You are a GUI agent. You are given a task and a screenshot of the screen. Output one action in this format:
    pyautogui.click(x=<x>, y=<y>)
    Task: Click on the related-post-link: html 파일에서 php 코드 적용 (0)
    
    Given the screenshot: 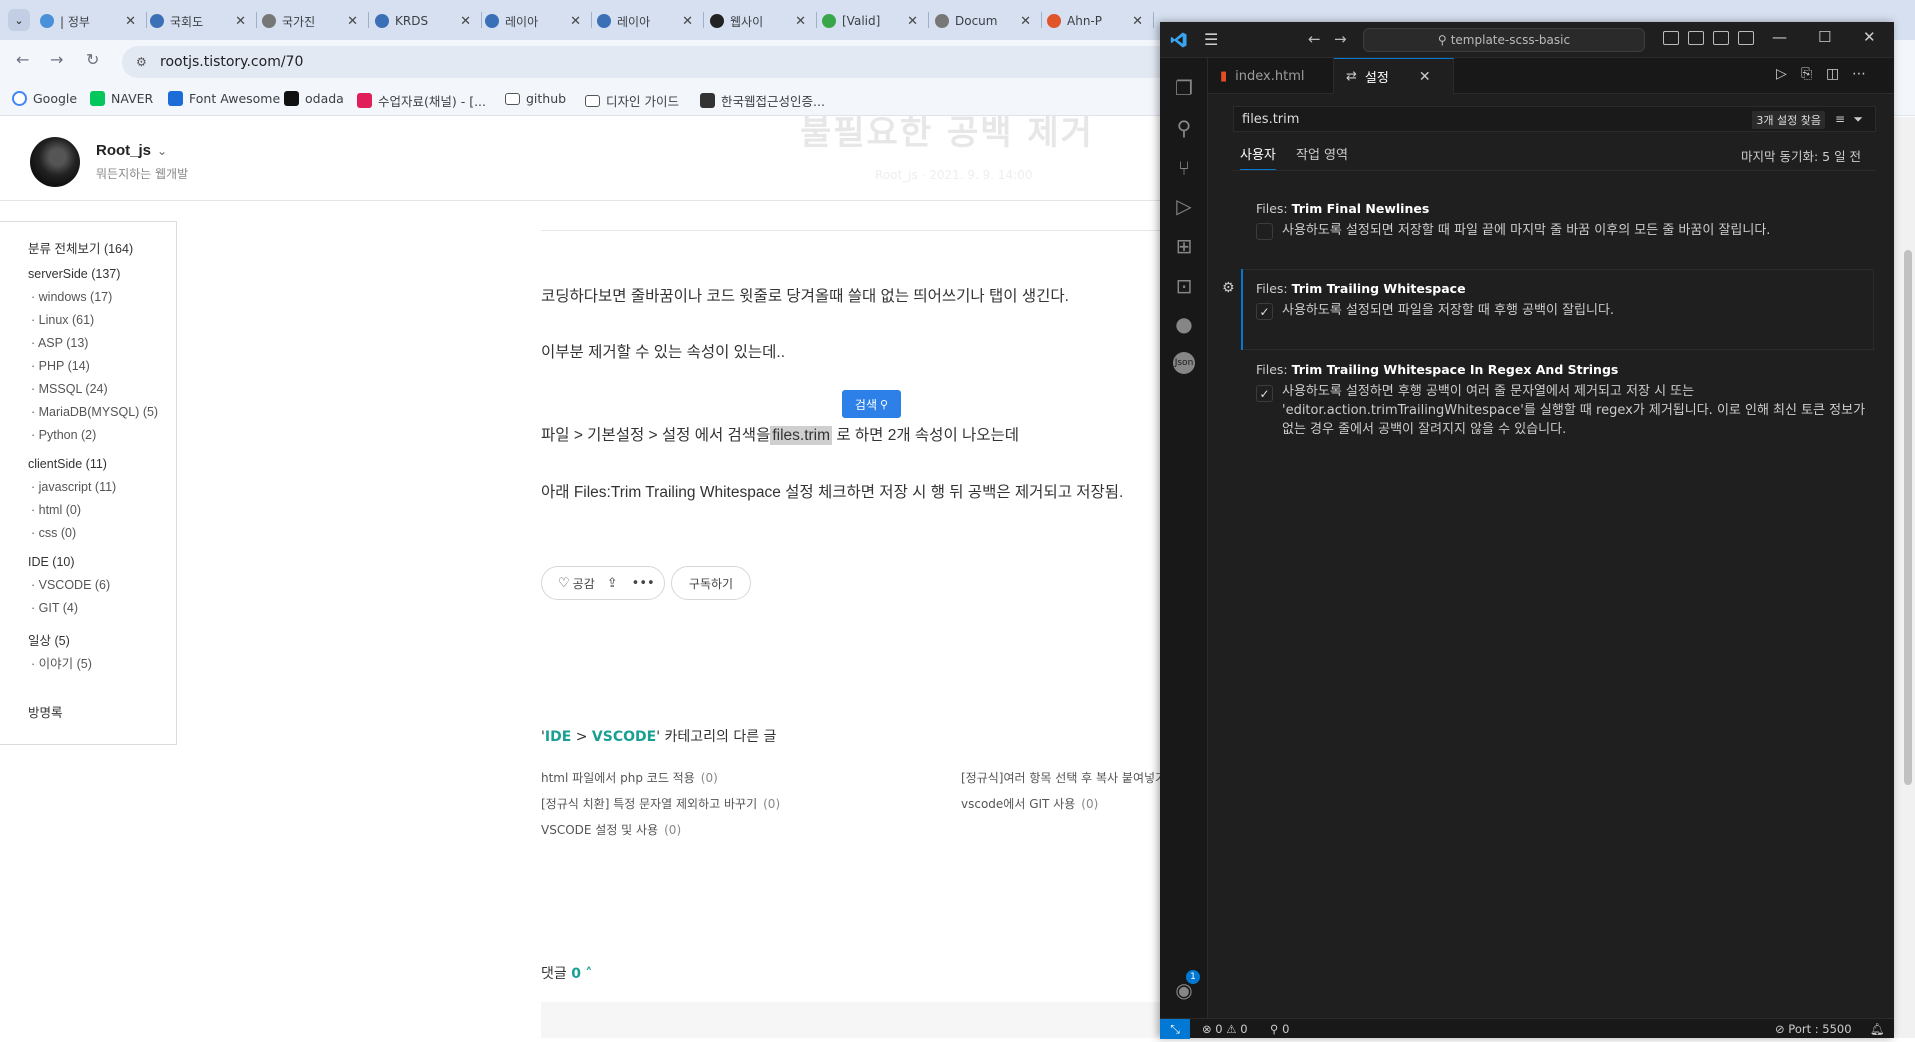 What is the action you would take?
    pyautogui.click(x=629, y=777)
    